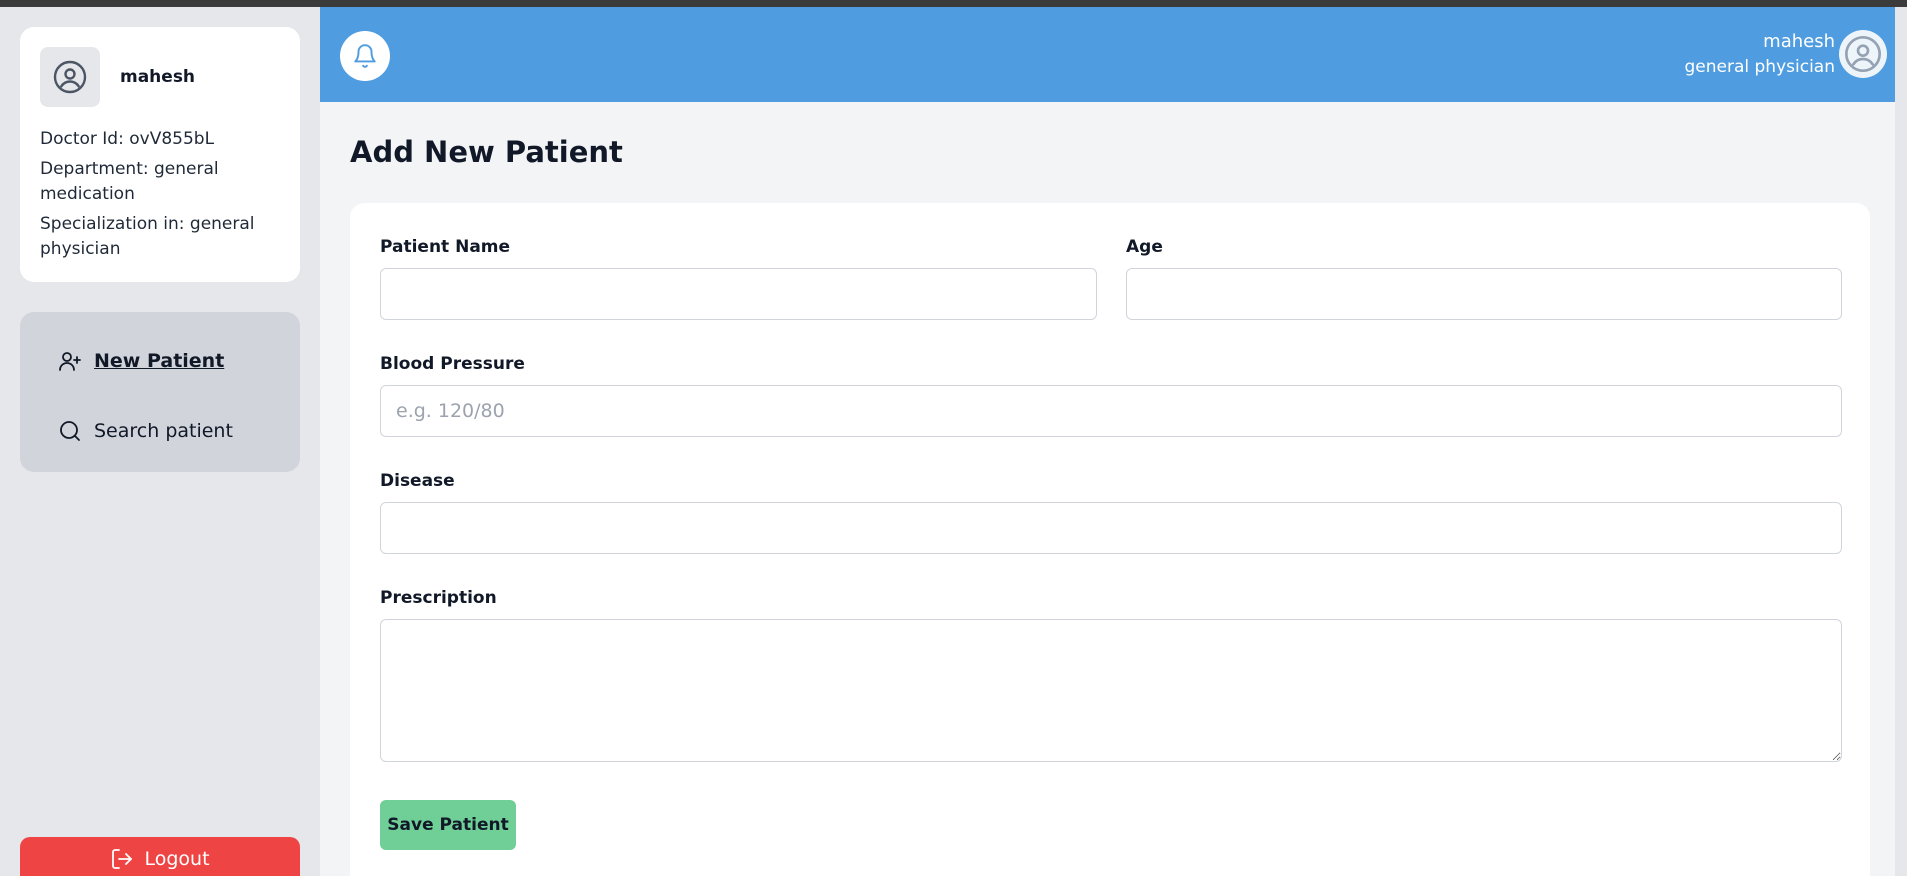 The image size is (1907, 876). Describe the element at coordinates (486, 152) in the screenshot. I see `page-title: Add New Patient` at that location.